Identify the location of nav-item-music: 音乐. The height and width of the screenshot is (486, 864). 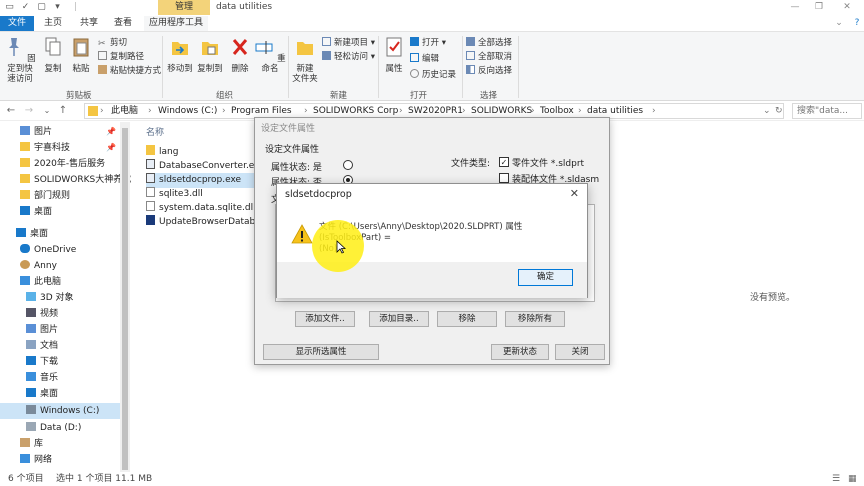
(60, 378).